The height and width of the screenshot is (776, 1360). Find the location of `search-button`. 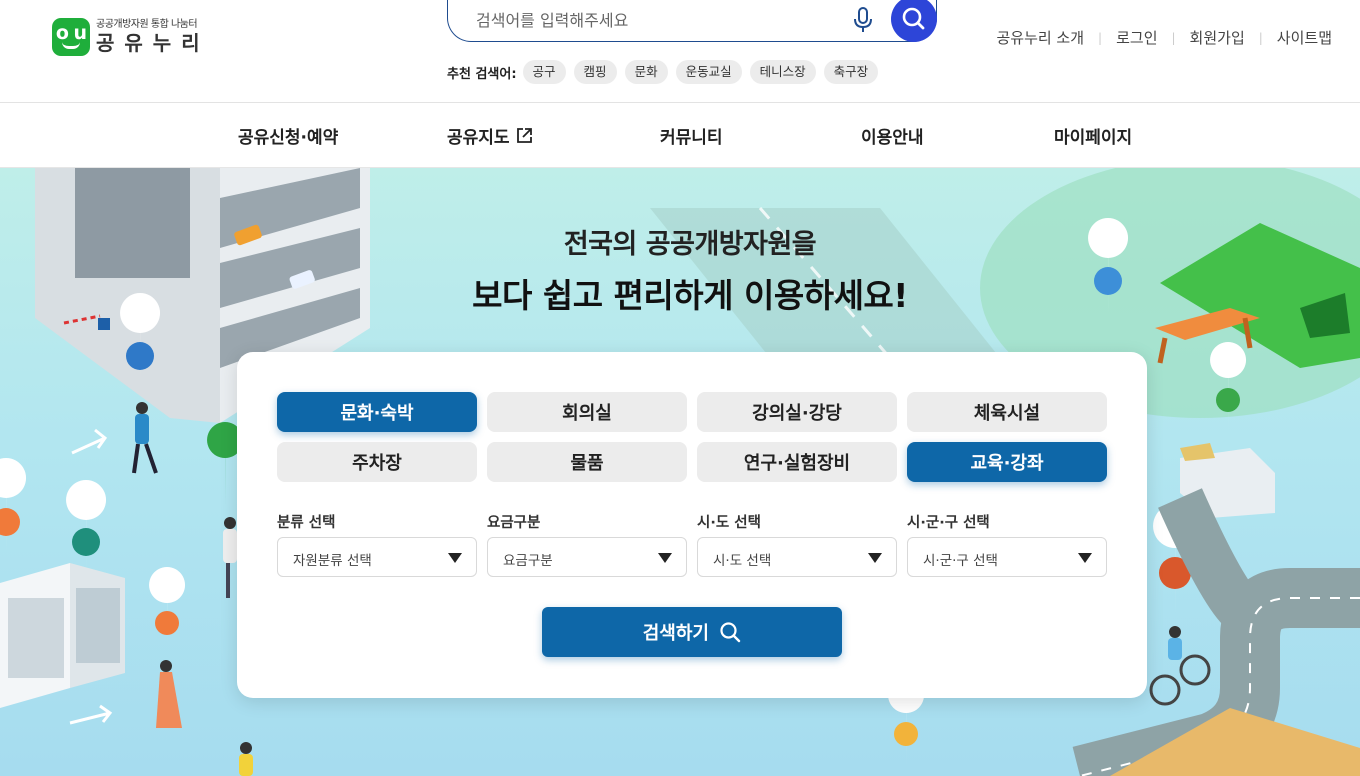

search-button is located at coordinates (914, 21).